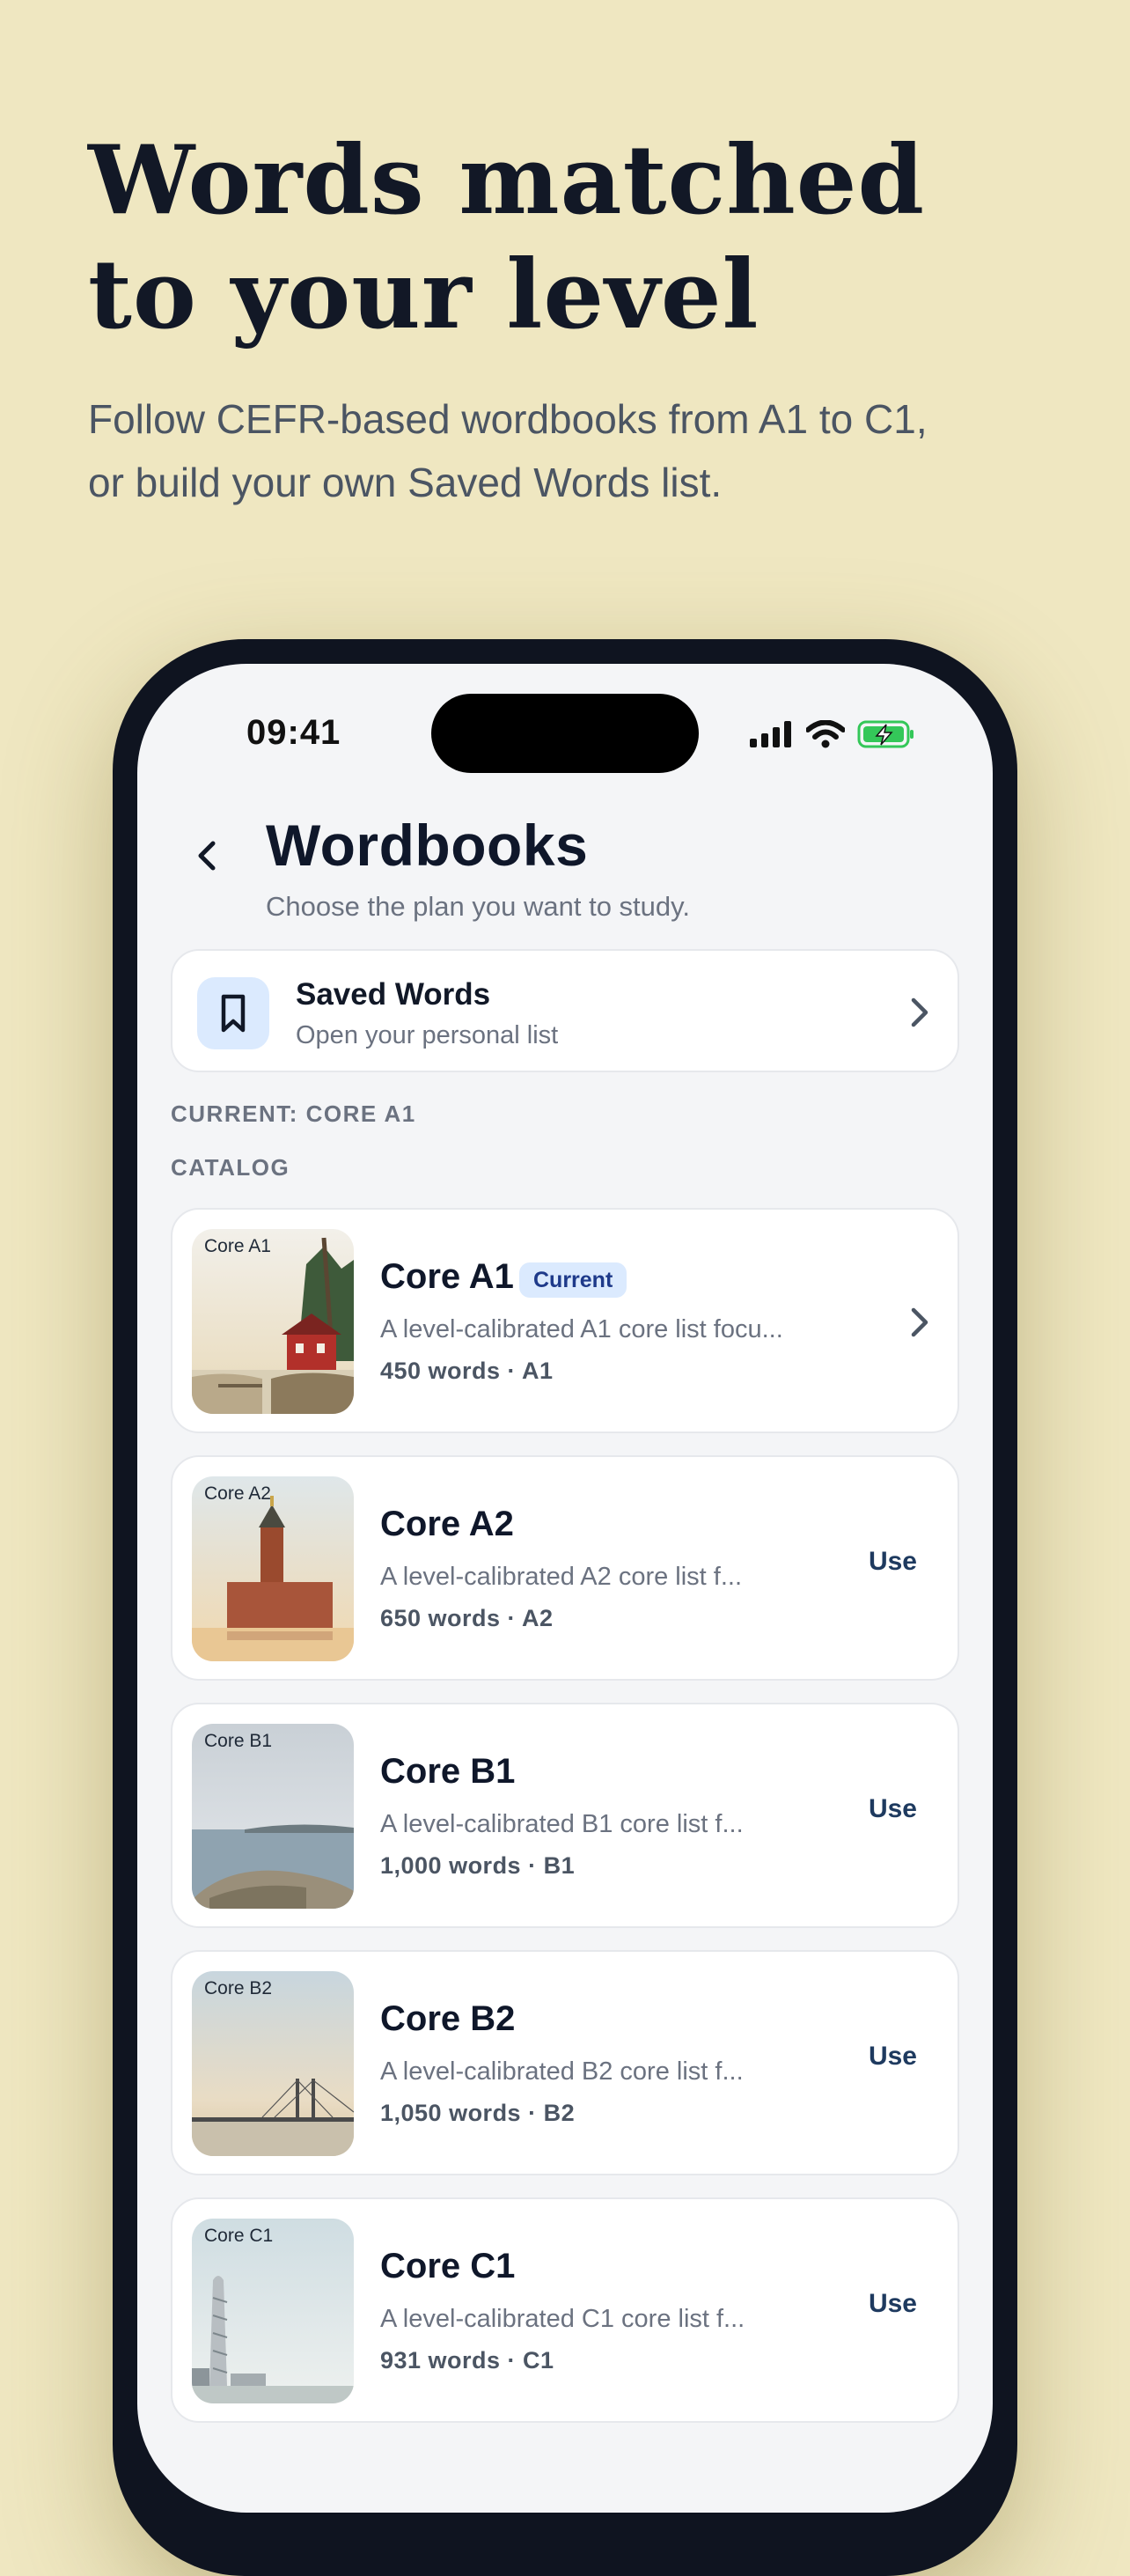  I want to click on thumbnail-label: Core C1, so click(239, 2236).